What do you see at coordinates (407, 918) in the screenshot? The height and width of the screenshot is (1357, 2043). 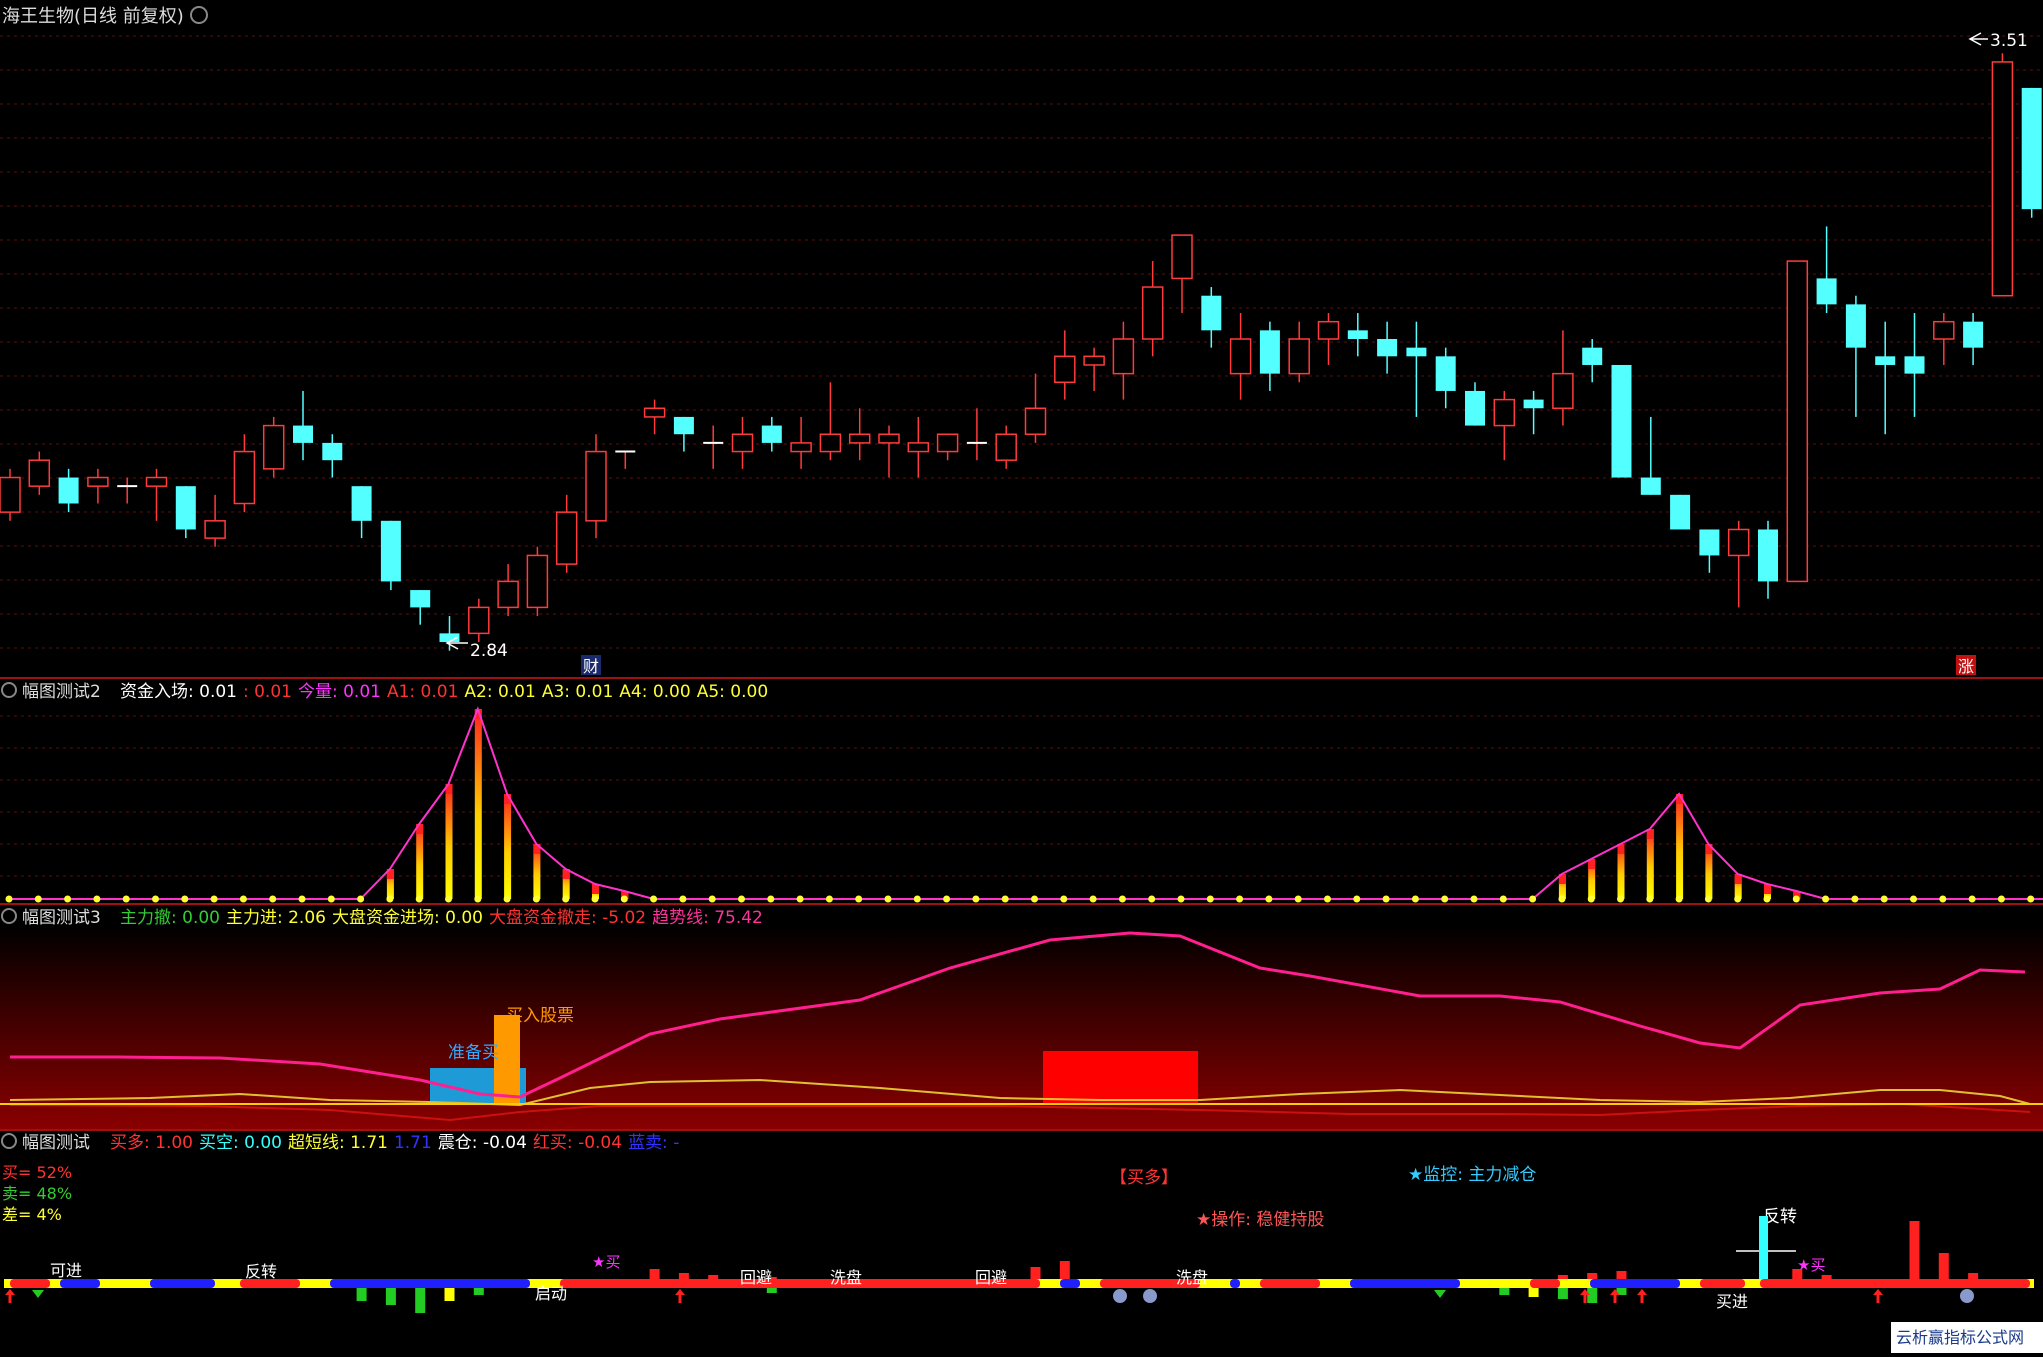 I see `readout-value: 大盘资金进场: 0.00` at bounding box center [407, 918].